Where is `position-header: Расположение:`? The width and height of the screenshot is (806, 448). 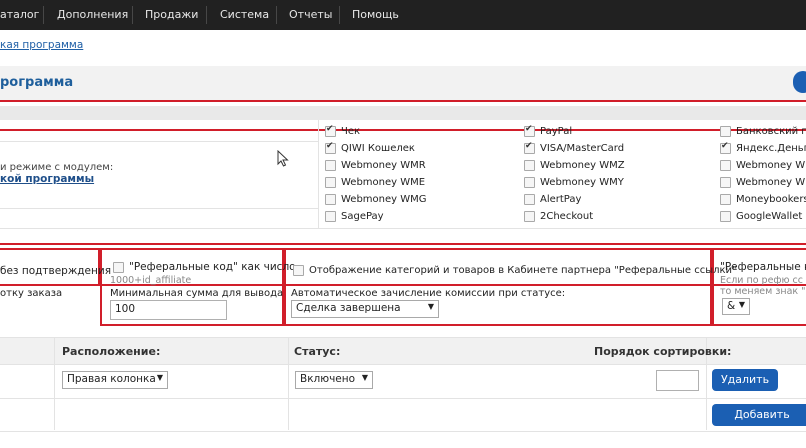 position-header: Расположение: is located at coordinates (111, 351).